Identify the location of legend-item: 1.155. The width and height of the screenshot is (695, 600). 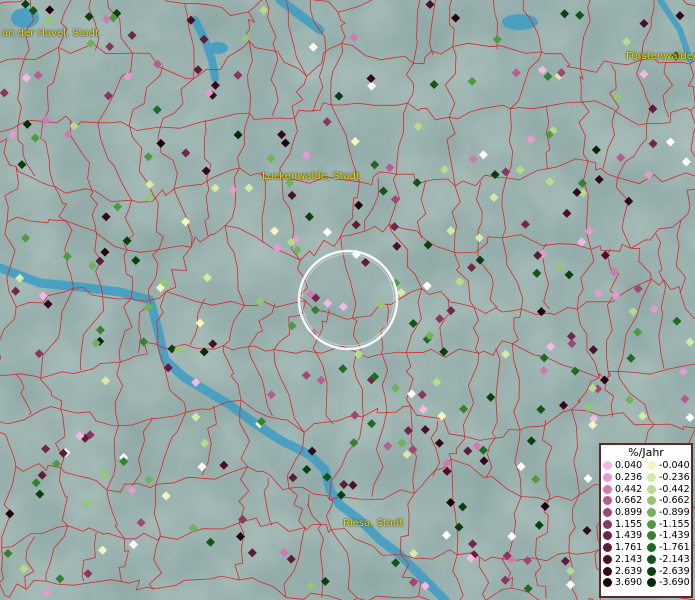
(625, 524).